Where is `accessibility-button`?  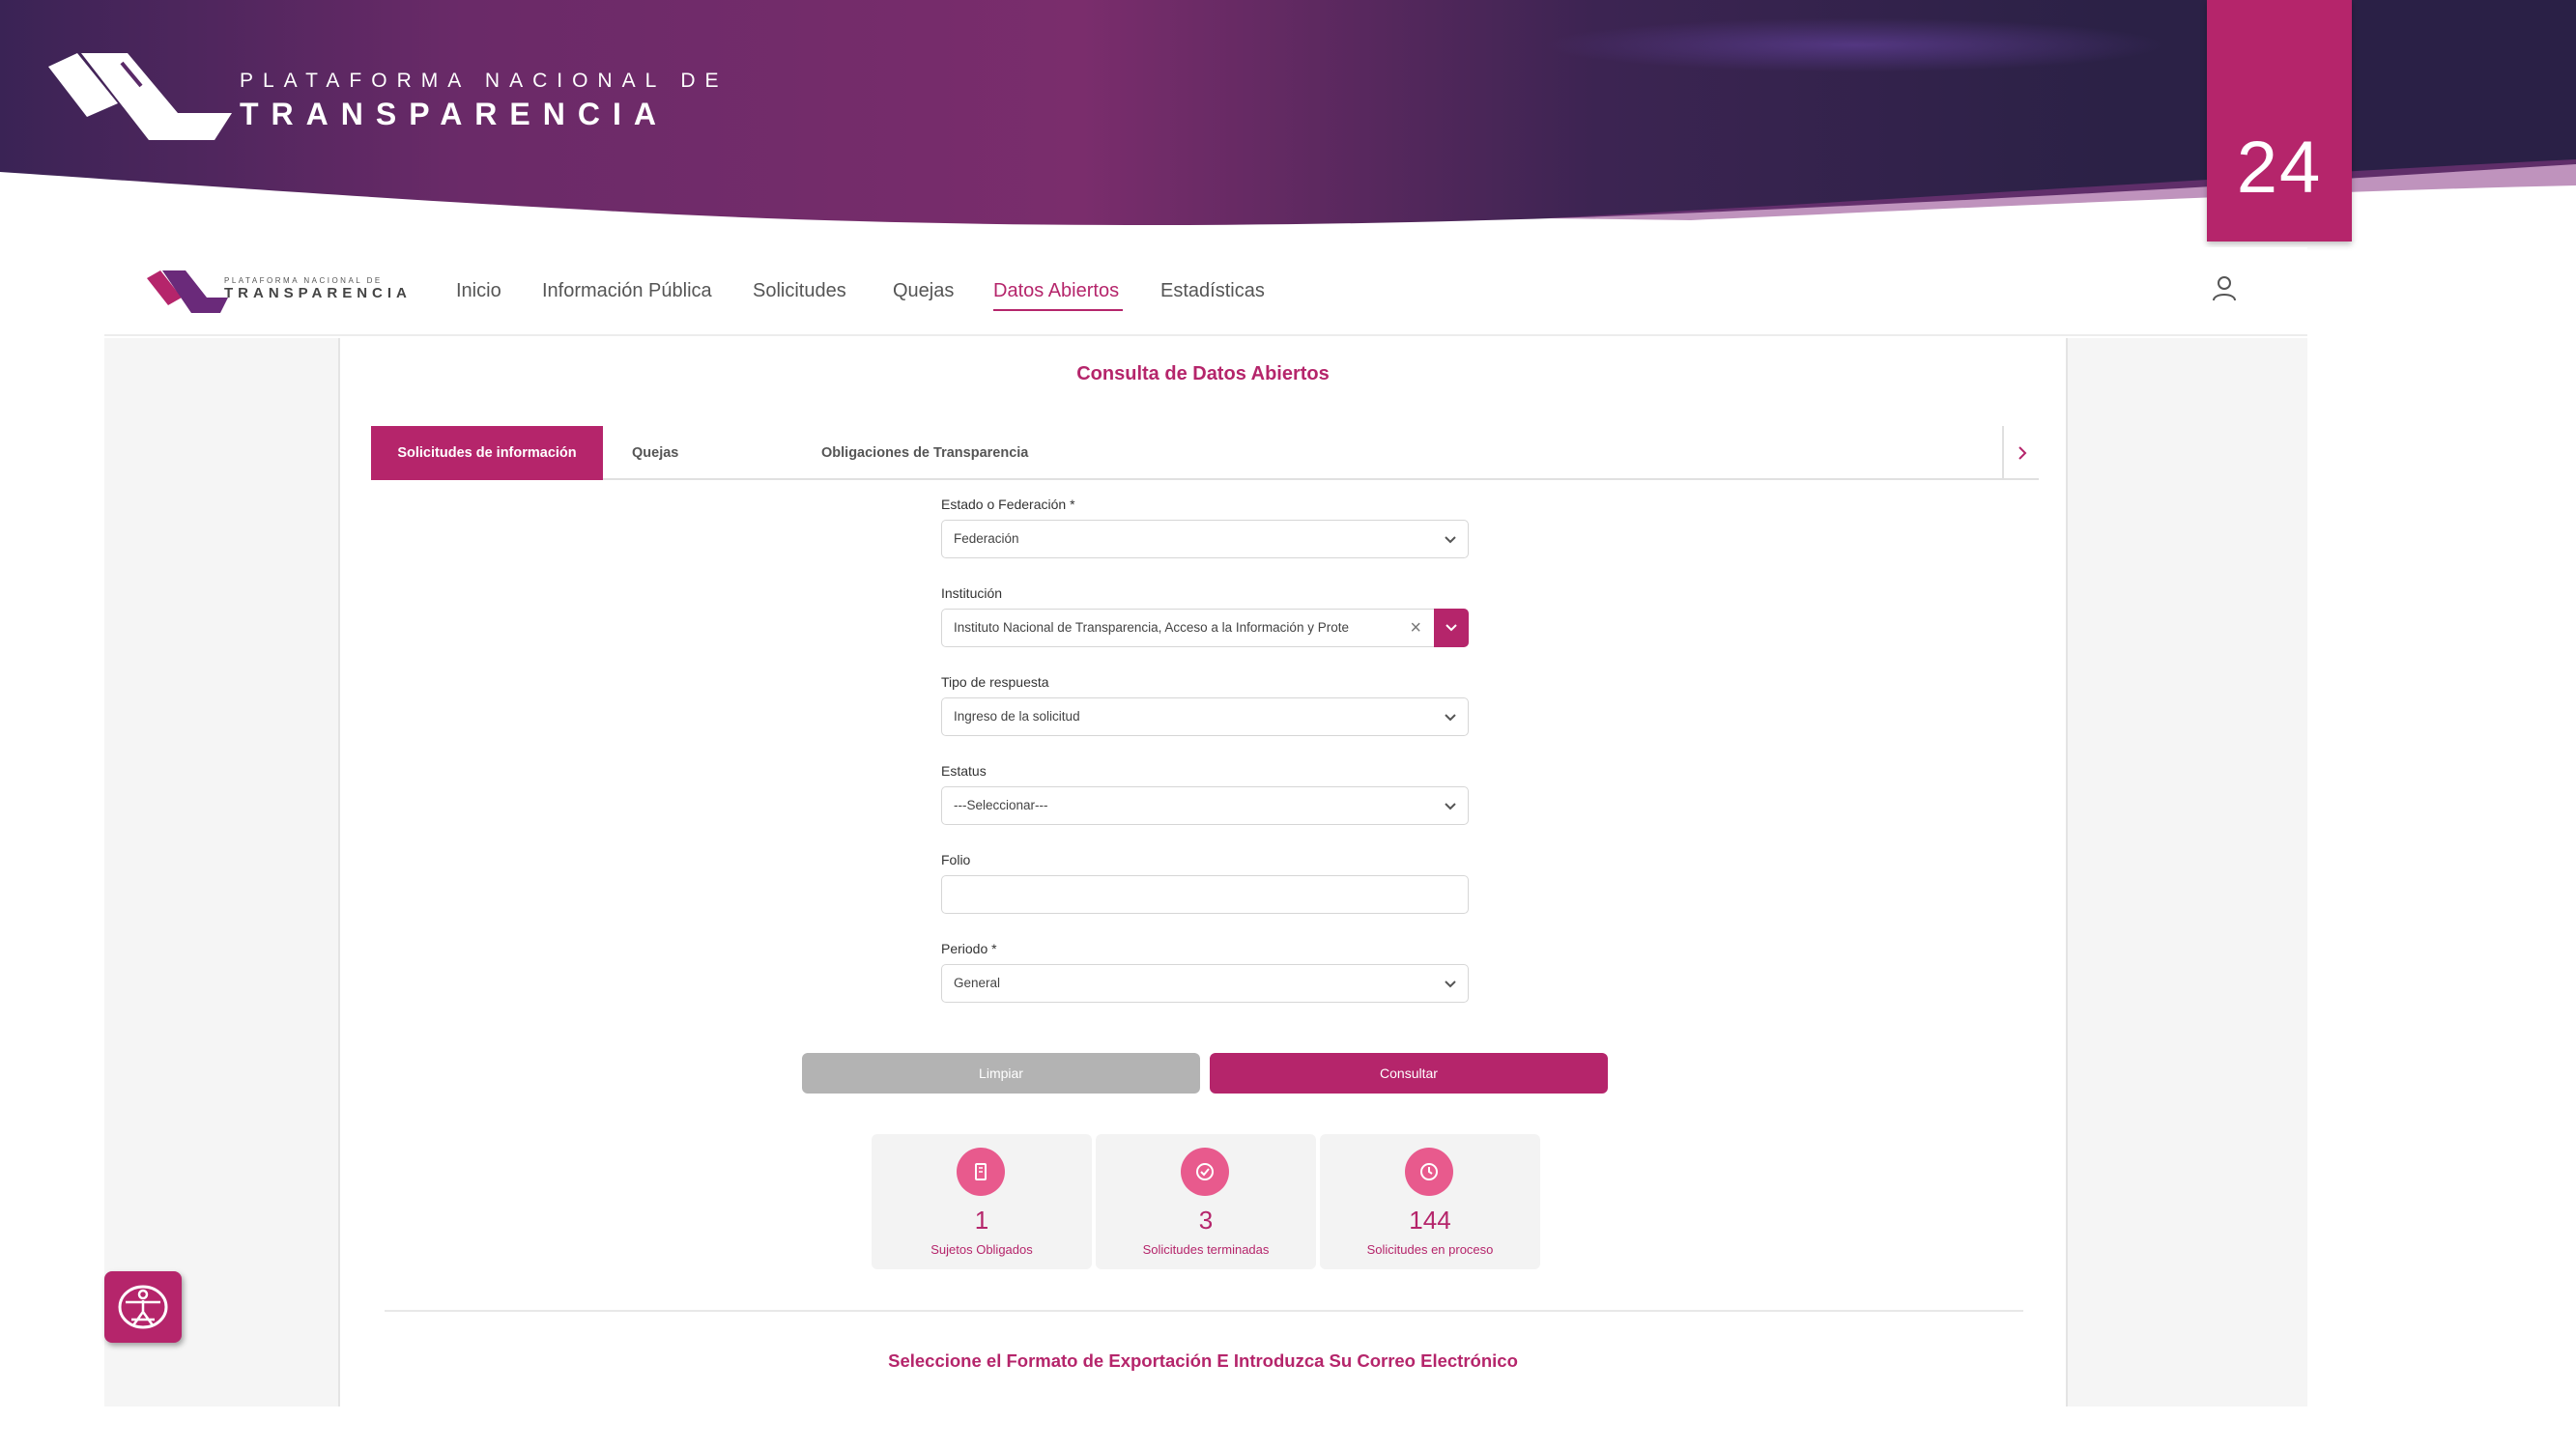
accessibility-button is located at coordinates (143, 1307).